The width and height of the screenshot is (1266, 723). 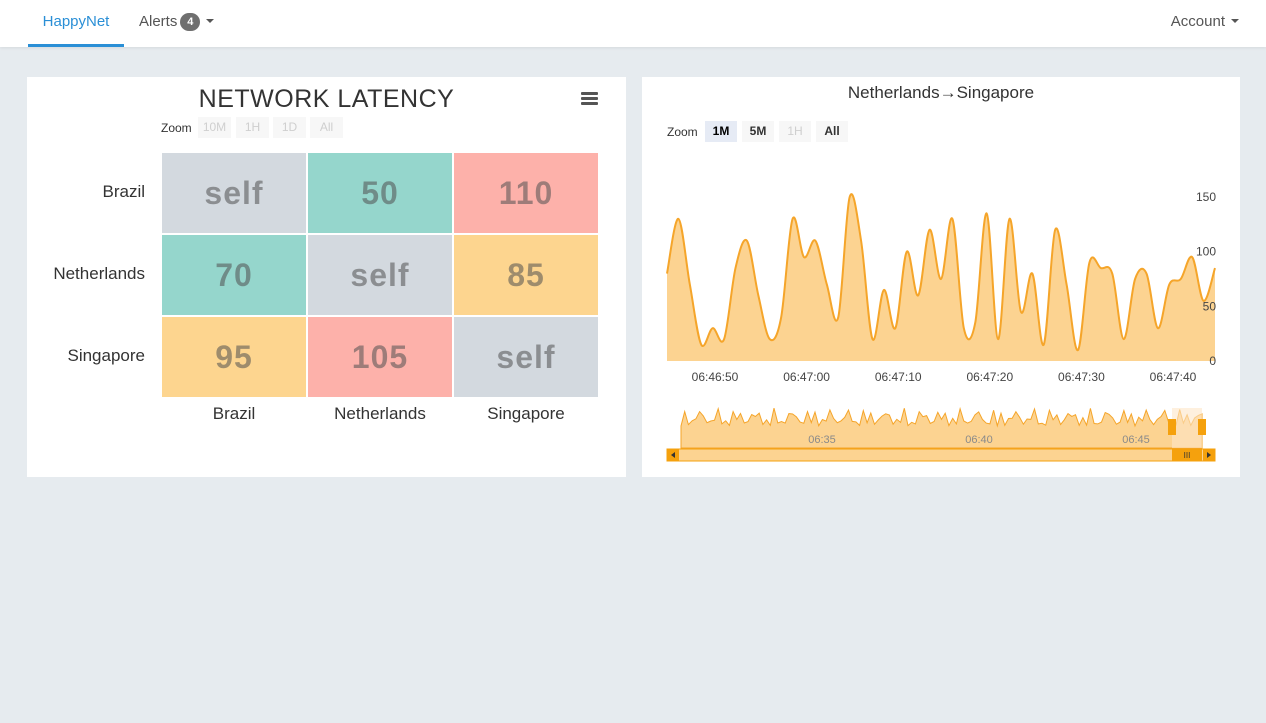 I want to click on alerts-dropdown: Alerts 4, so click(x=177, y=23).